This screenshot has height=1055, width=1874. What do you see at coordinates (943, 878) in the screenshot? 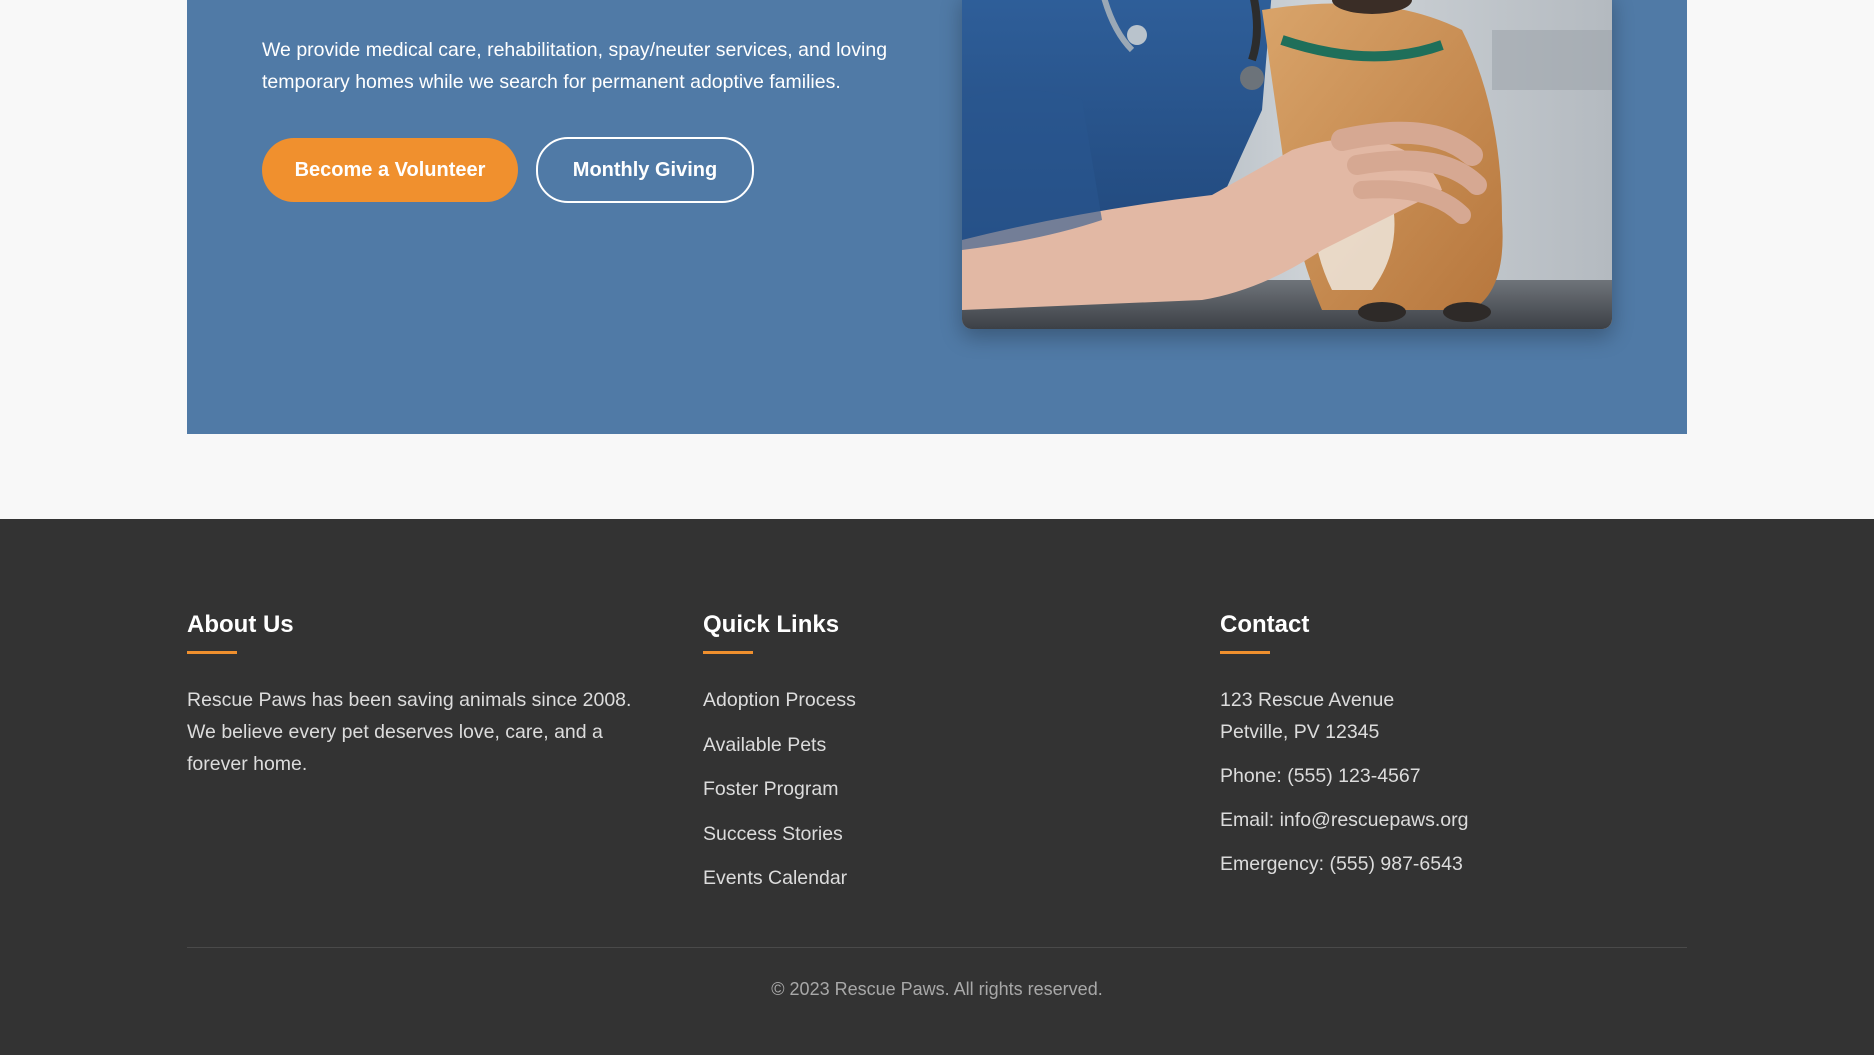
I see `link-events-calendar: Events Calendar` at bounding box center [943, 878].